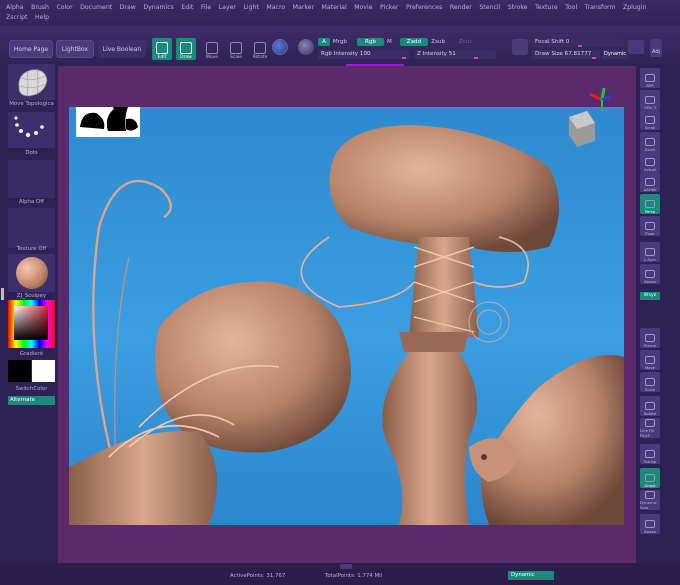 This screenshot has width=680, height=585. I want to click on alpha-thumbnail, so click(31, 179).